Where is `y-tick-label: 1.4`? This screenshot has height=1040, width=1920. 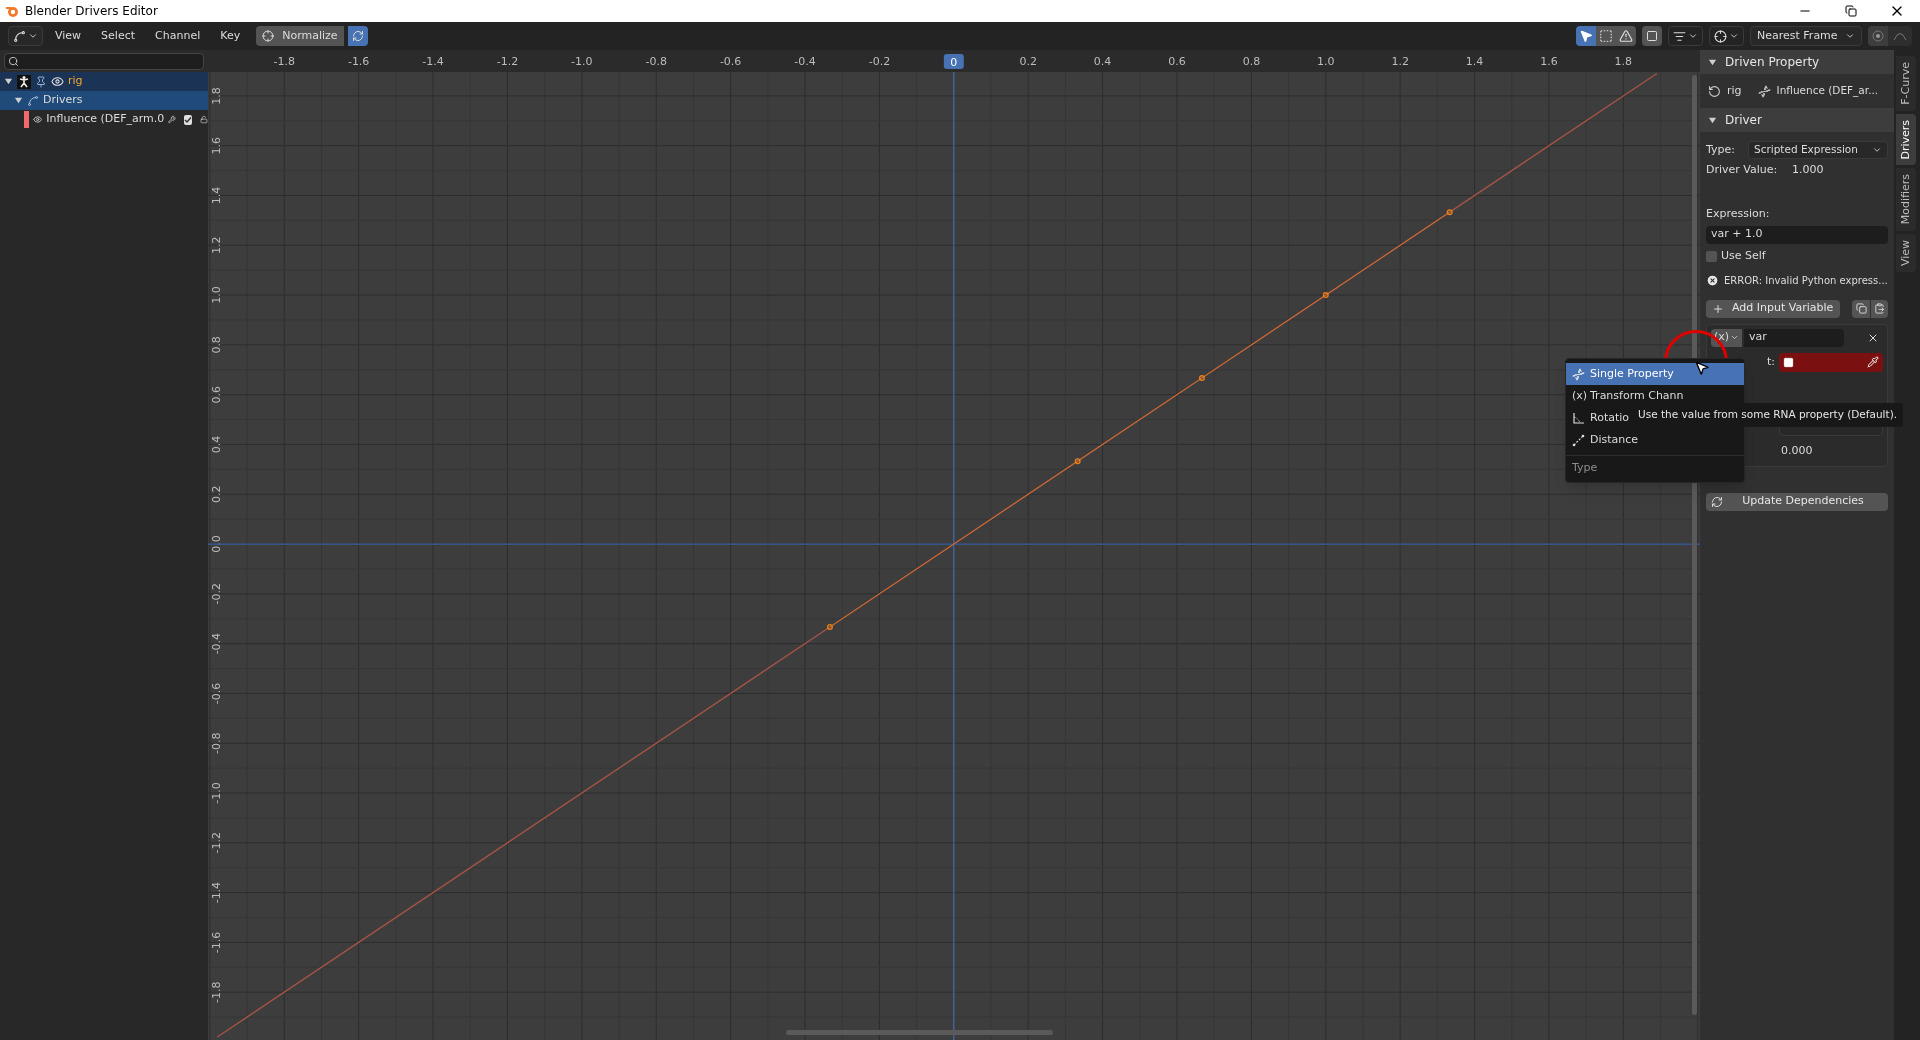 y-tick-label: 1.4 is located at coordinates (216, 195).